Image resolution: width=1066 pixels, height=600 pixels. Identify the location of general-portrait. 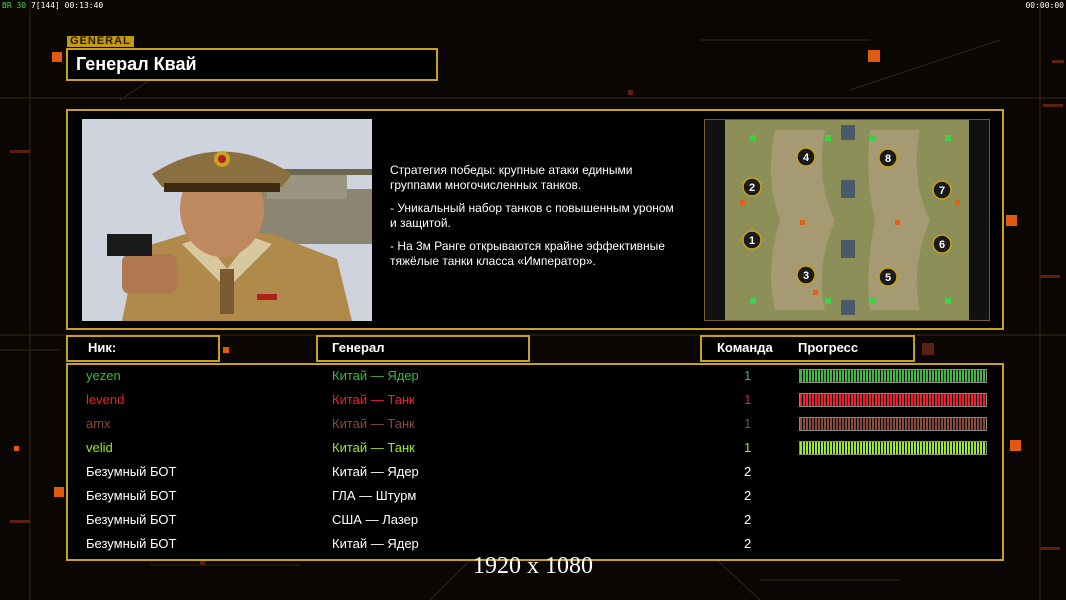
(227, 220).